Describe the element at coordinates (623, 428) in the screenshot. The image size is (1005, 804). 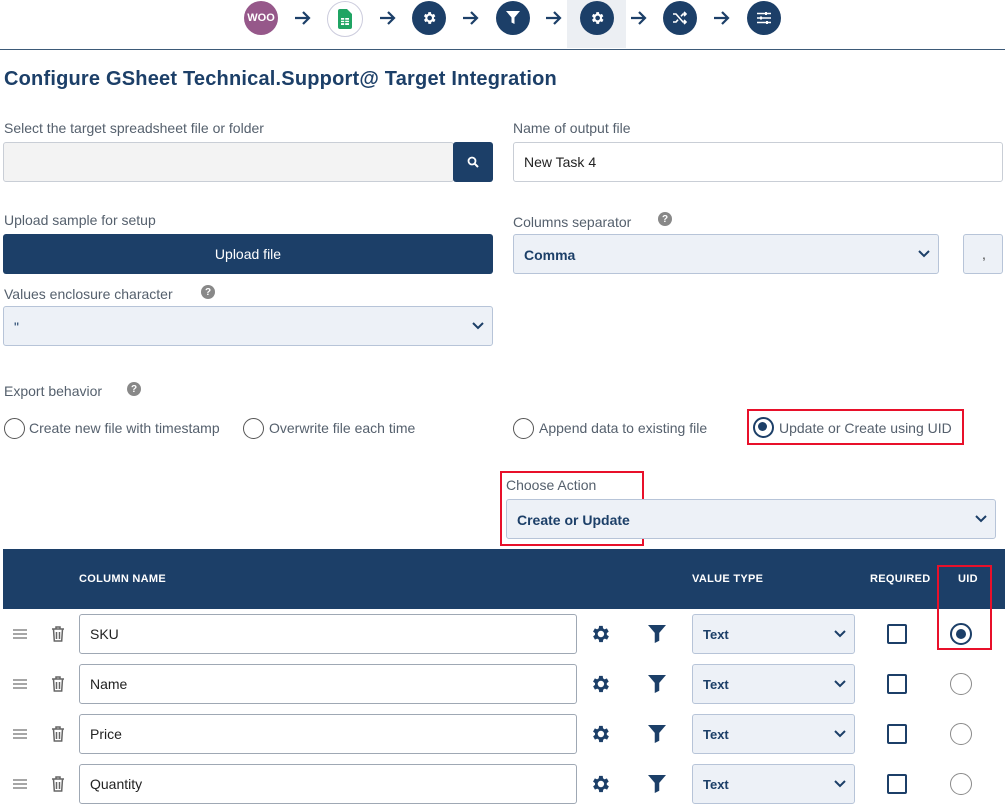
I see `radio-label-append-data: Append data to existing file` at that location.